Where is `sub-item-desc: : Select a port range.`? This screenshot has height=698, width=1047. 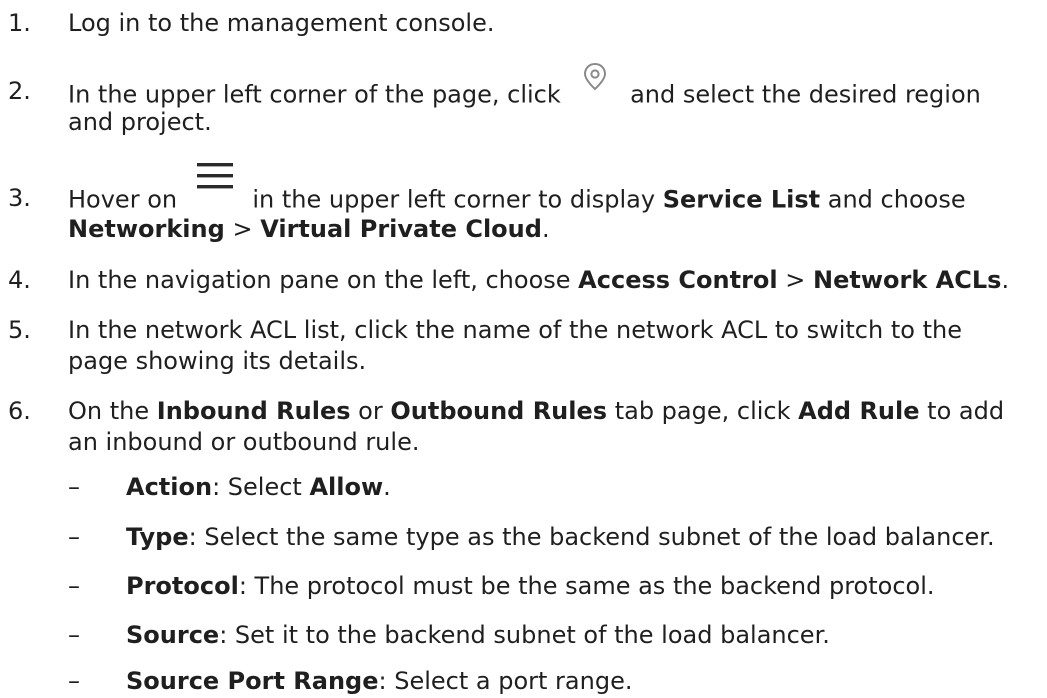
sub-item-desc: : Select a port range. is located at coordinates (505, 681).